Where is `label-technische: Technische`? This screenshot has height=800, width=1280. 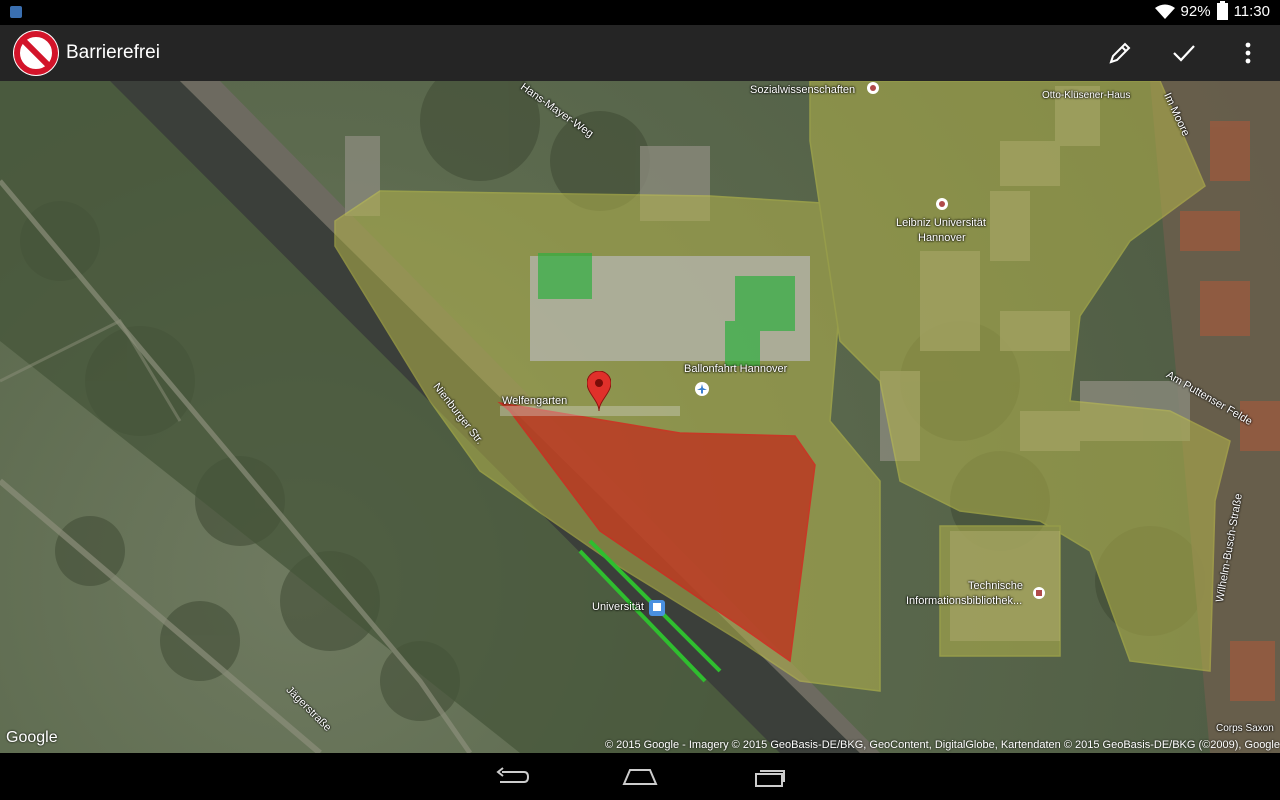
label-technische: Technische is located at coordinates (996, 586).